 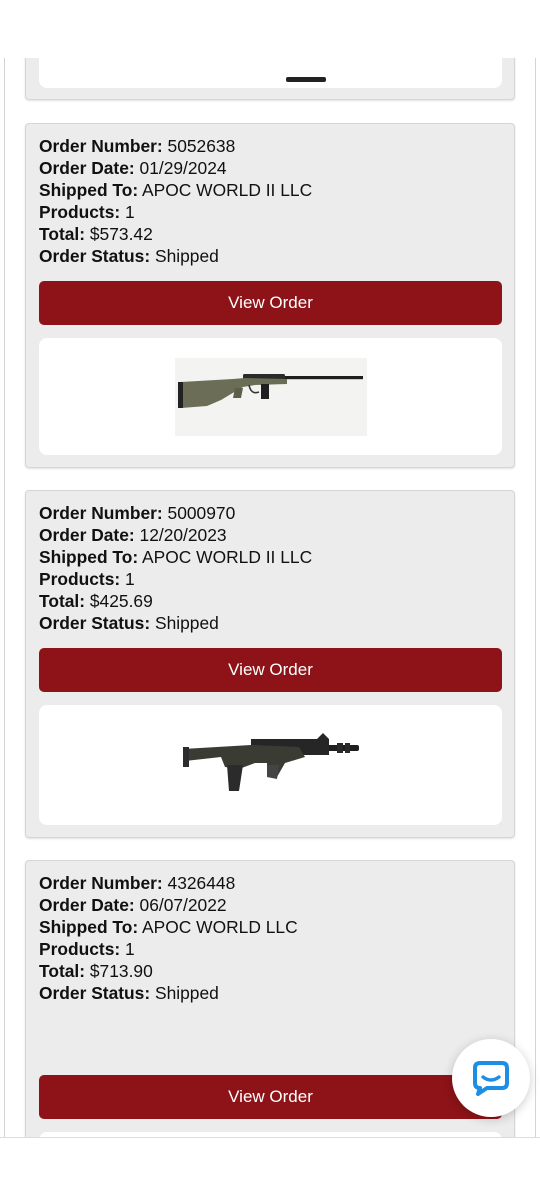 I want to click on total-value: $573.42, so click(x=121, y=233).